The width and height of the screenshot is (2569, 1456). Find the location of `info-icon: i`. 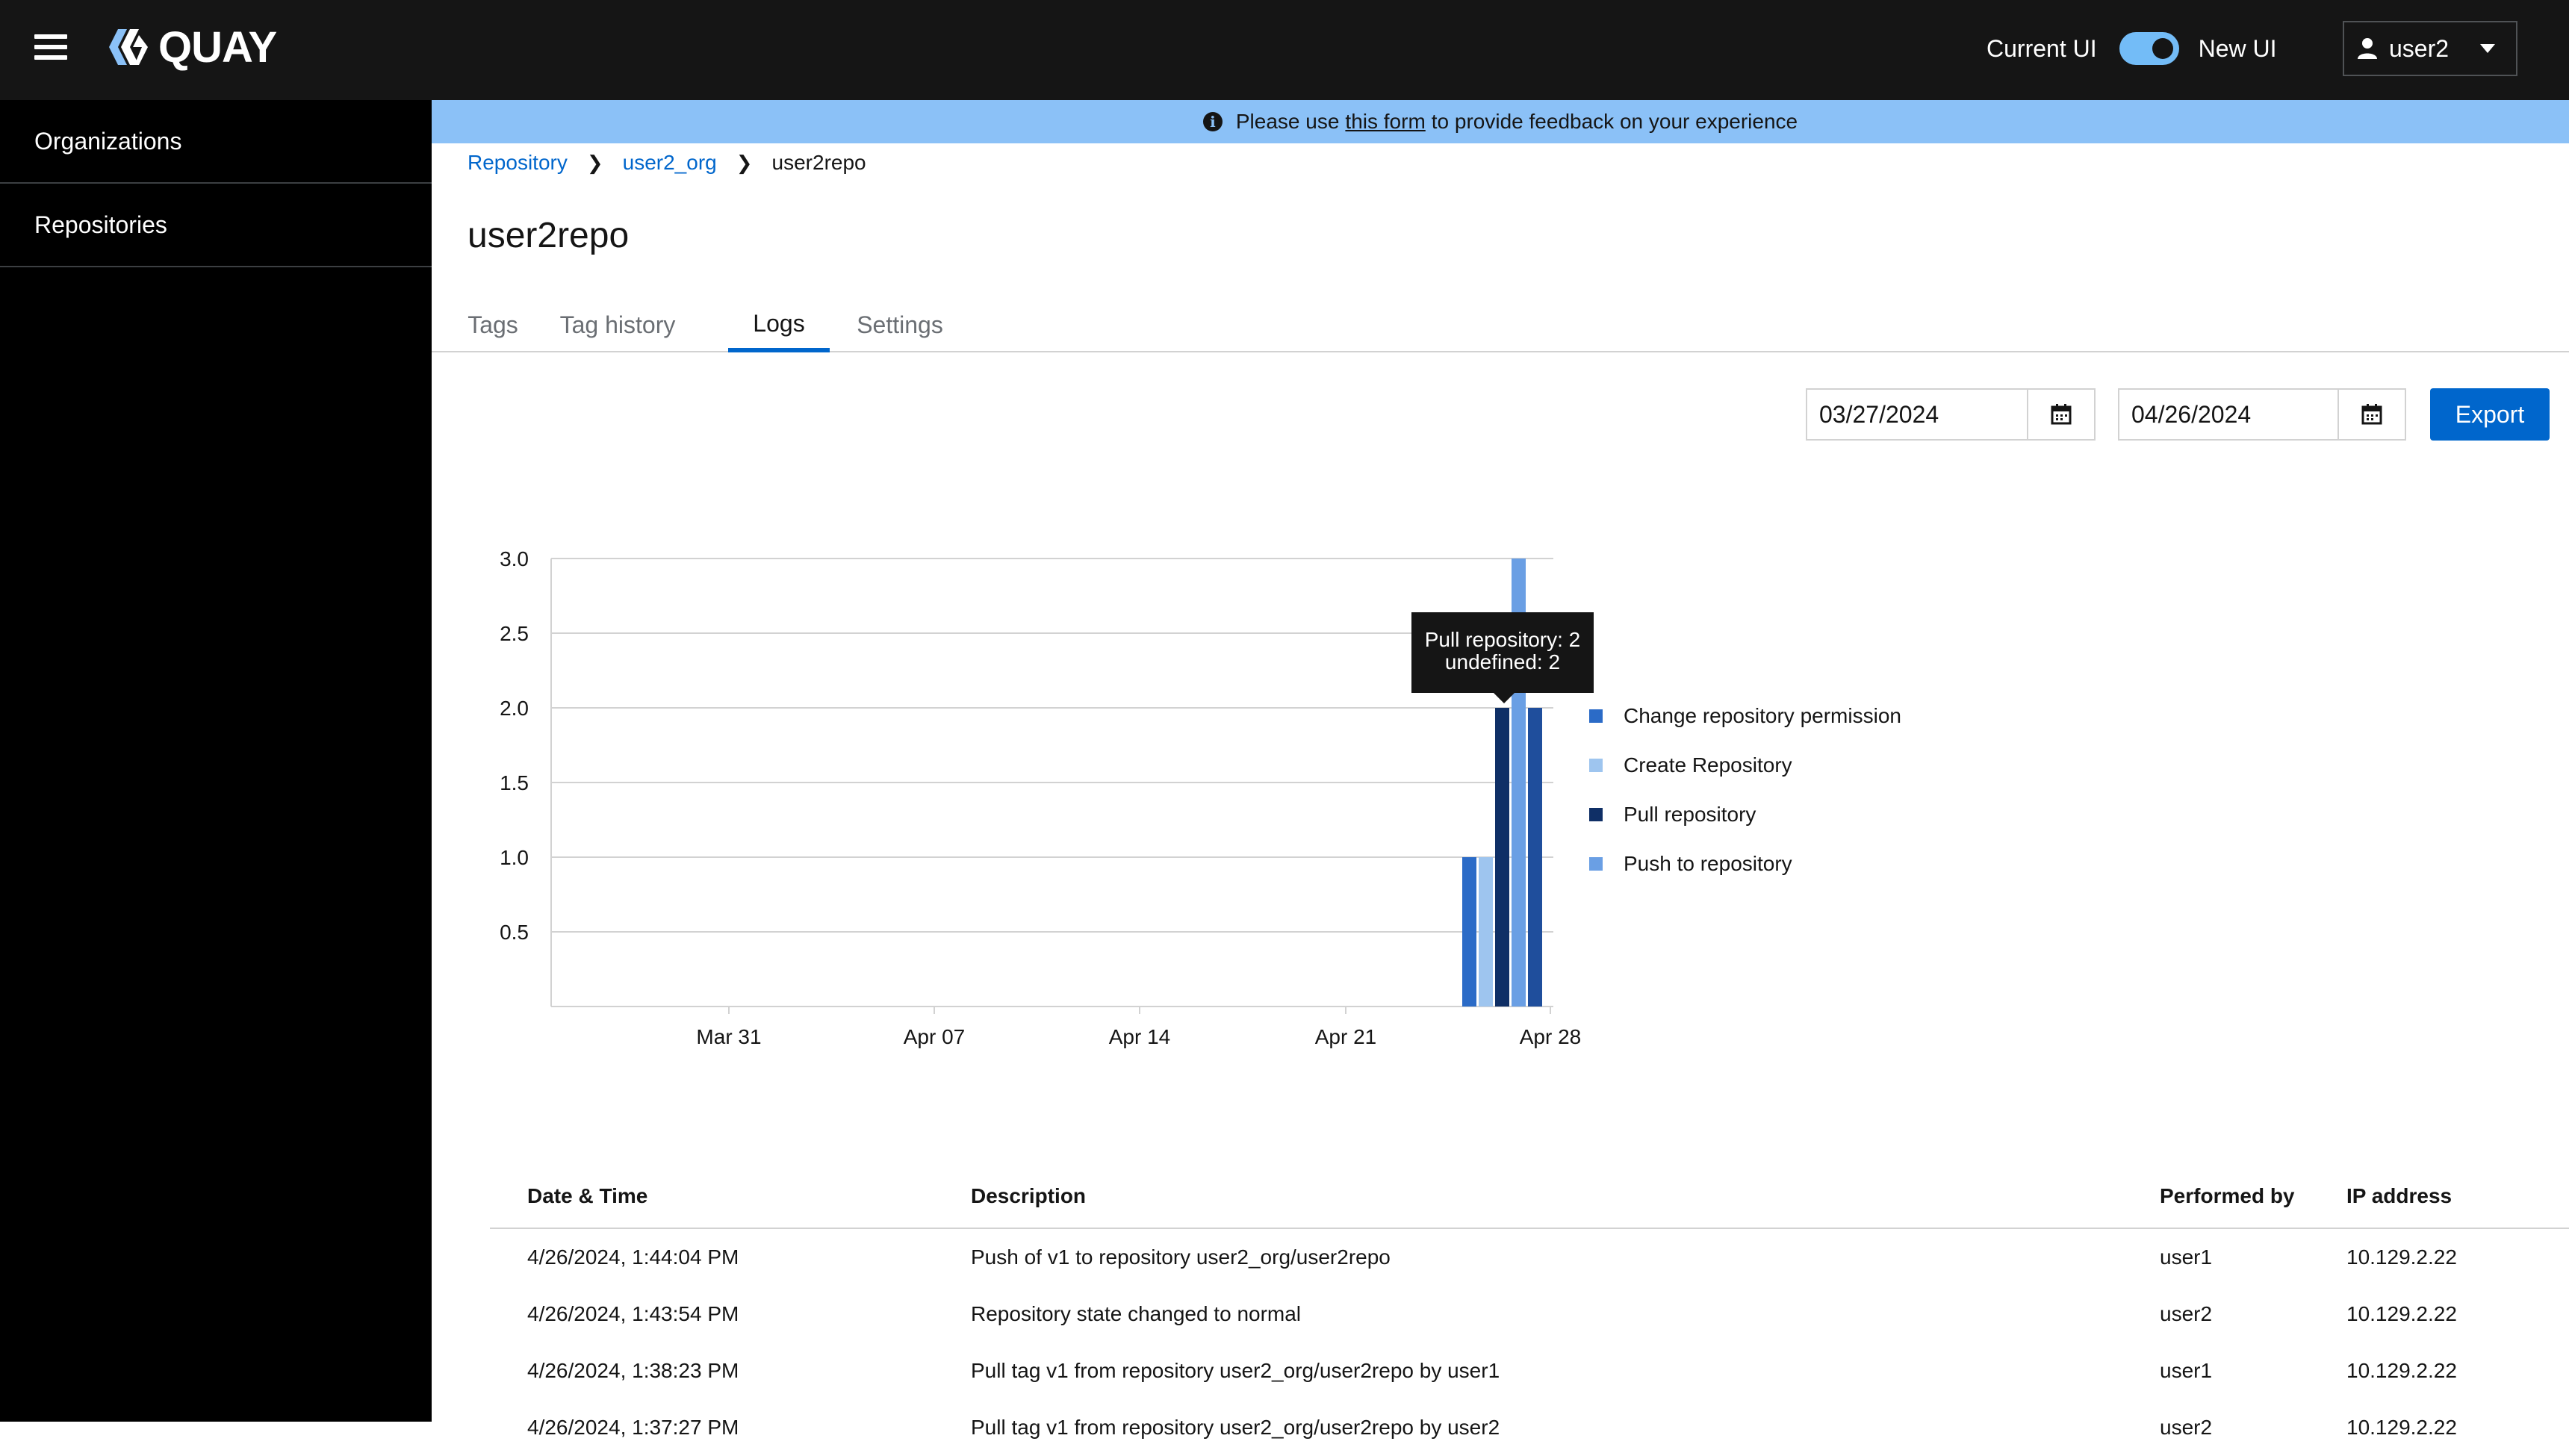

info-icon: i is located at coordinates (1212, 121).